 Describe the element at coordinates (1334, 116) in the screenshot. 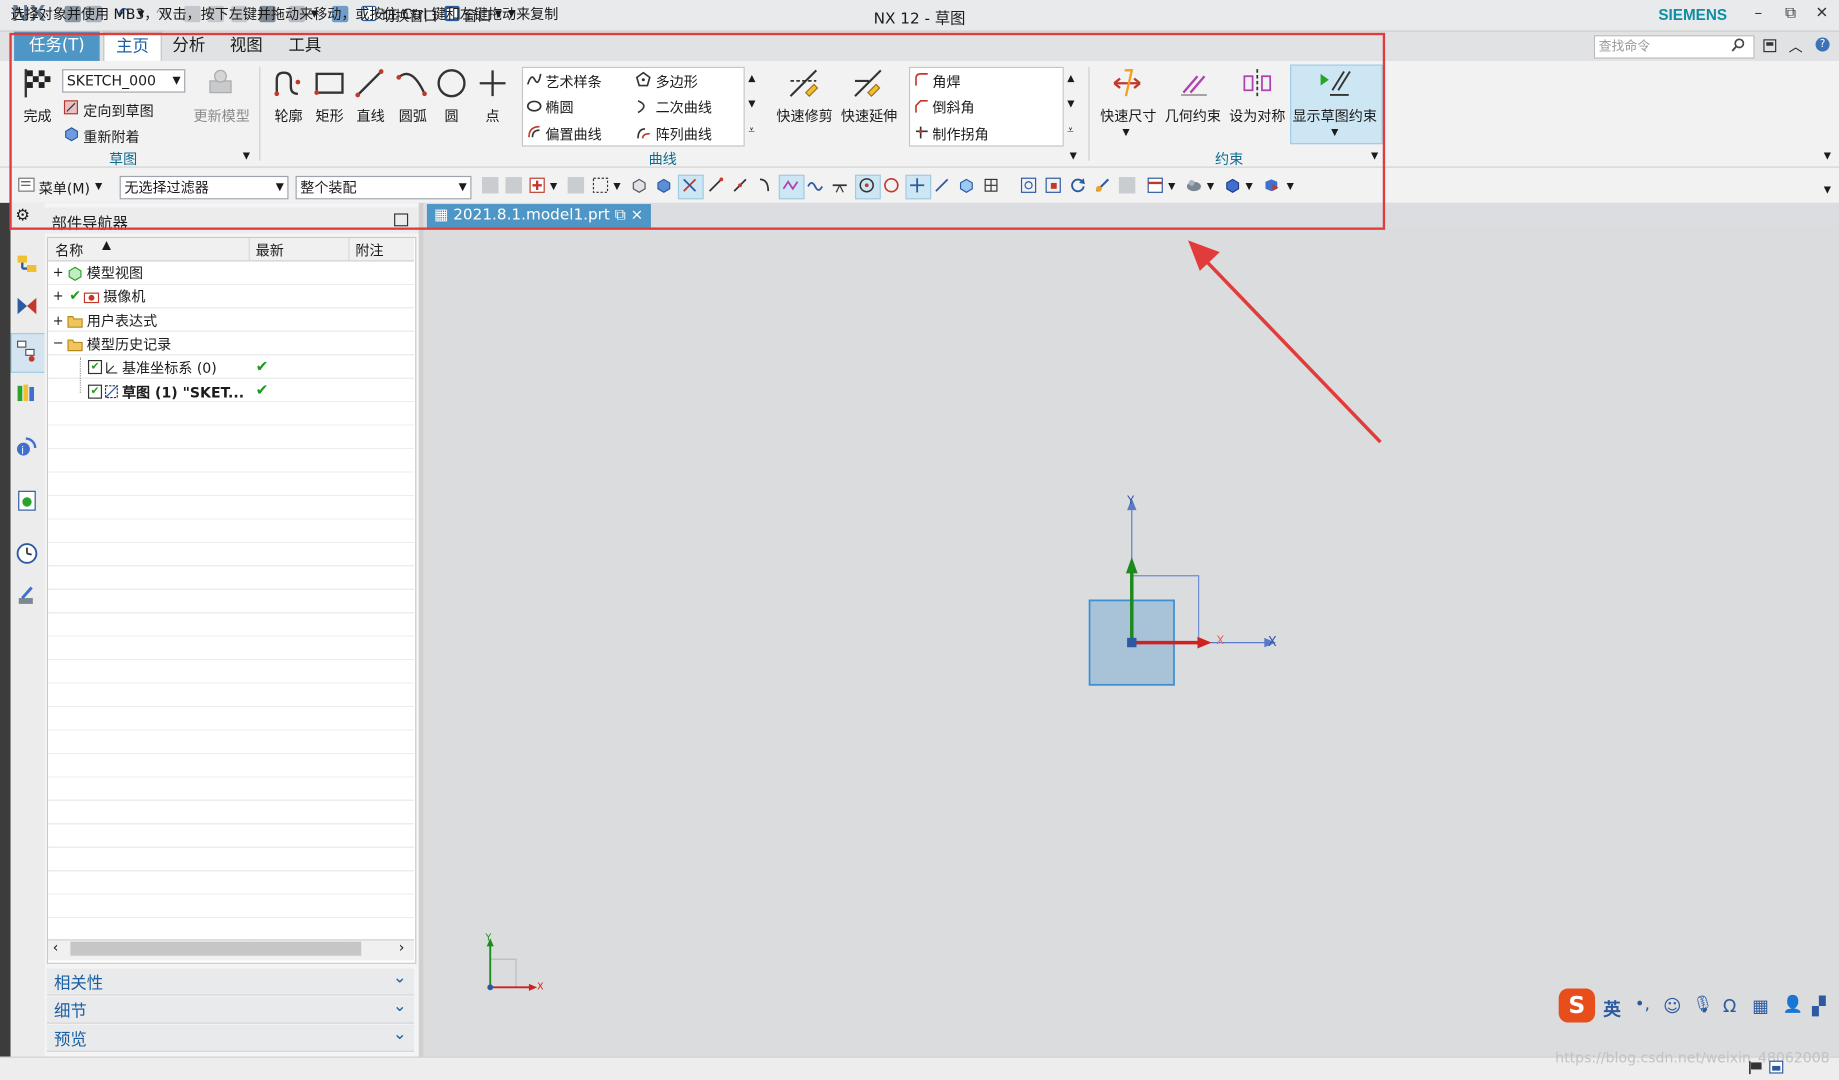

I see `show-sketch-constraints-button: 显示草图约束` at that location.